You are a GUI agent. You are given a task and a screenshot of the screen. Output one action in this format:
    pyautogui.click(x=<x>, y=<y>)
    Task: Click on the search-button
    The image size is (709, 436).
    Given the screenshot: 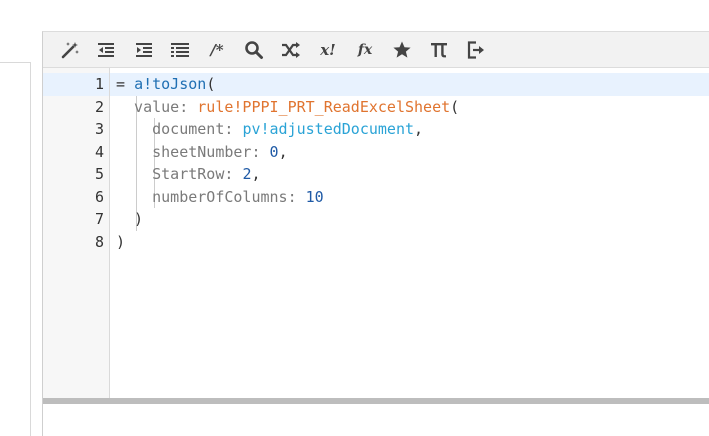 What is the action you would take?
    pyautogui.click(x=254, y=50)
    